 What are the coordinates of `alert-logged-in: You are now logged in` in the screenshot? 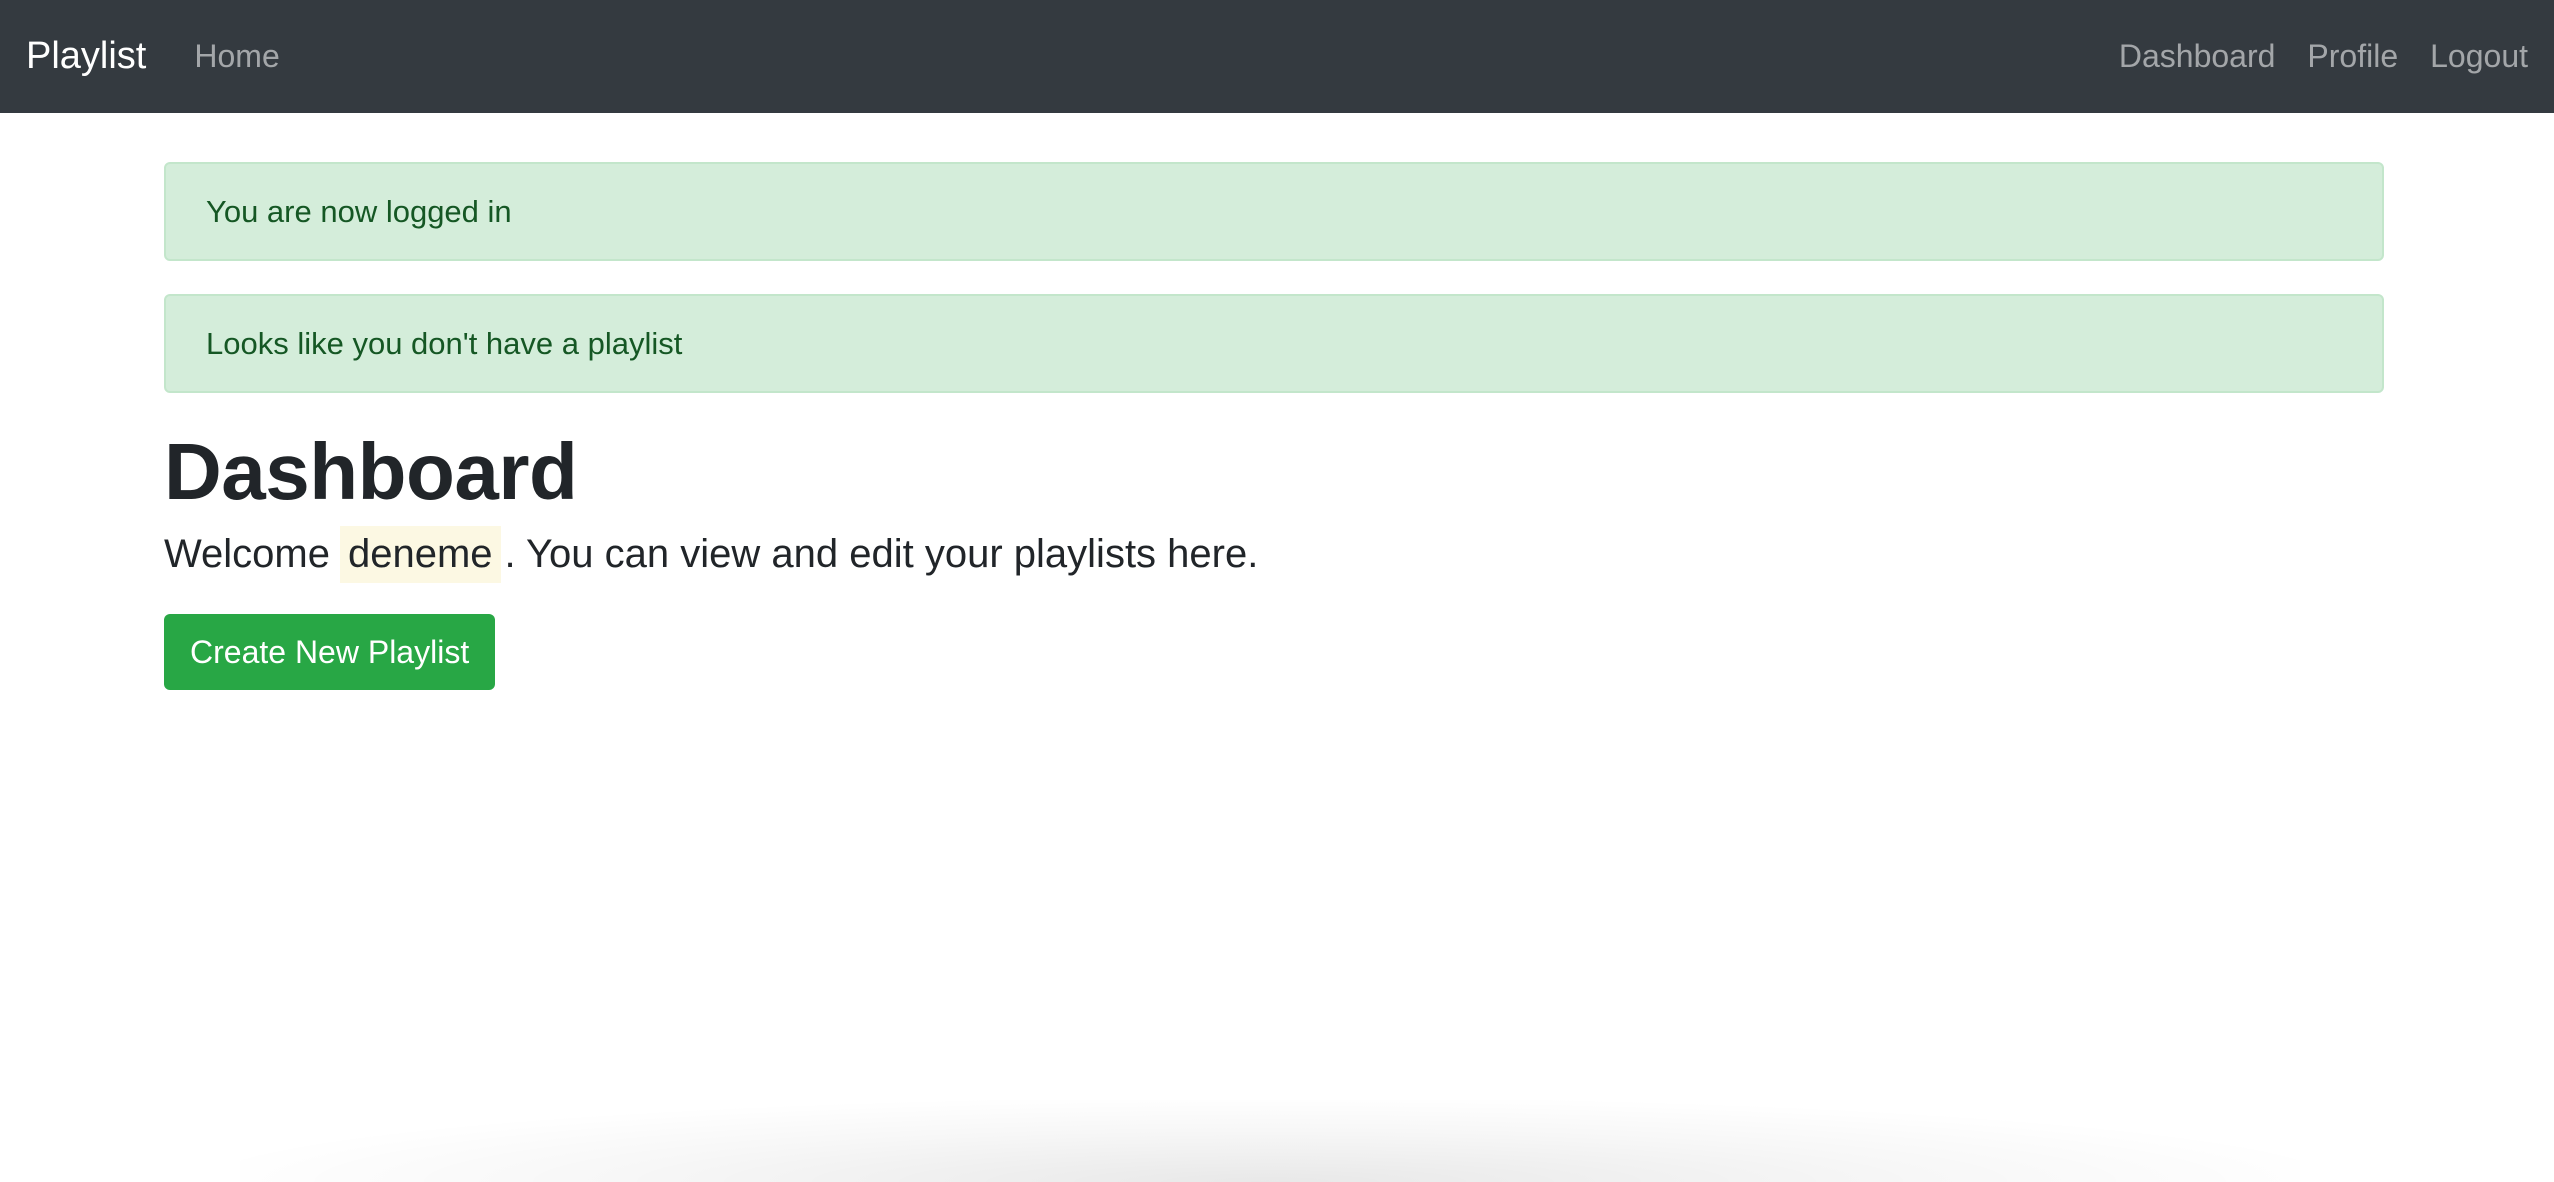 It's located at (1274, 211).